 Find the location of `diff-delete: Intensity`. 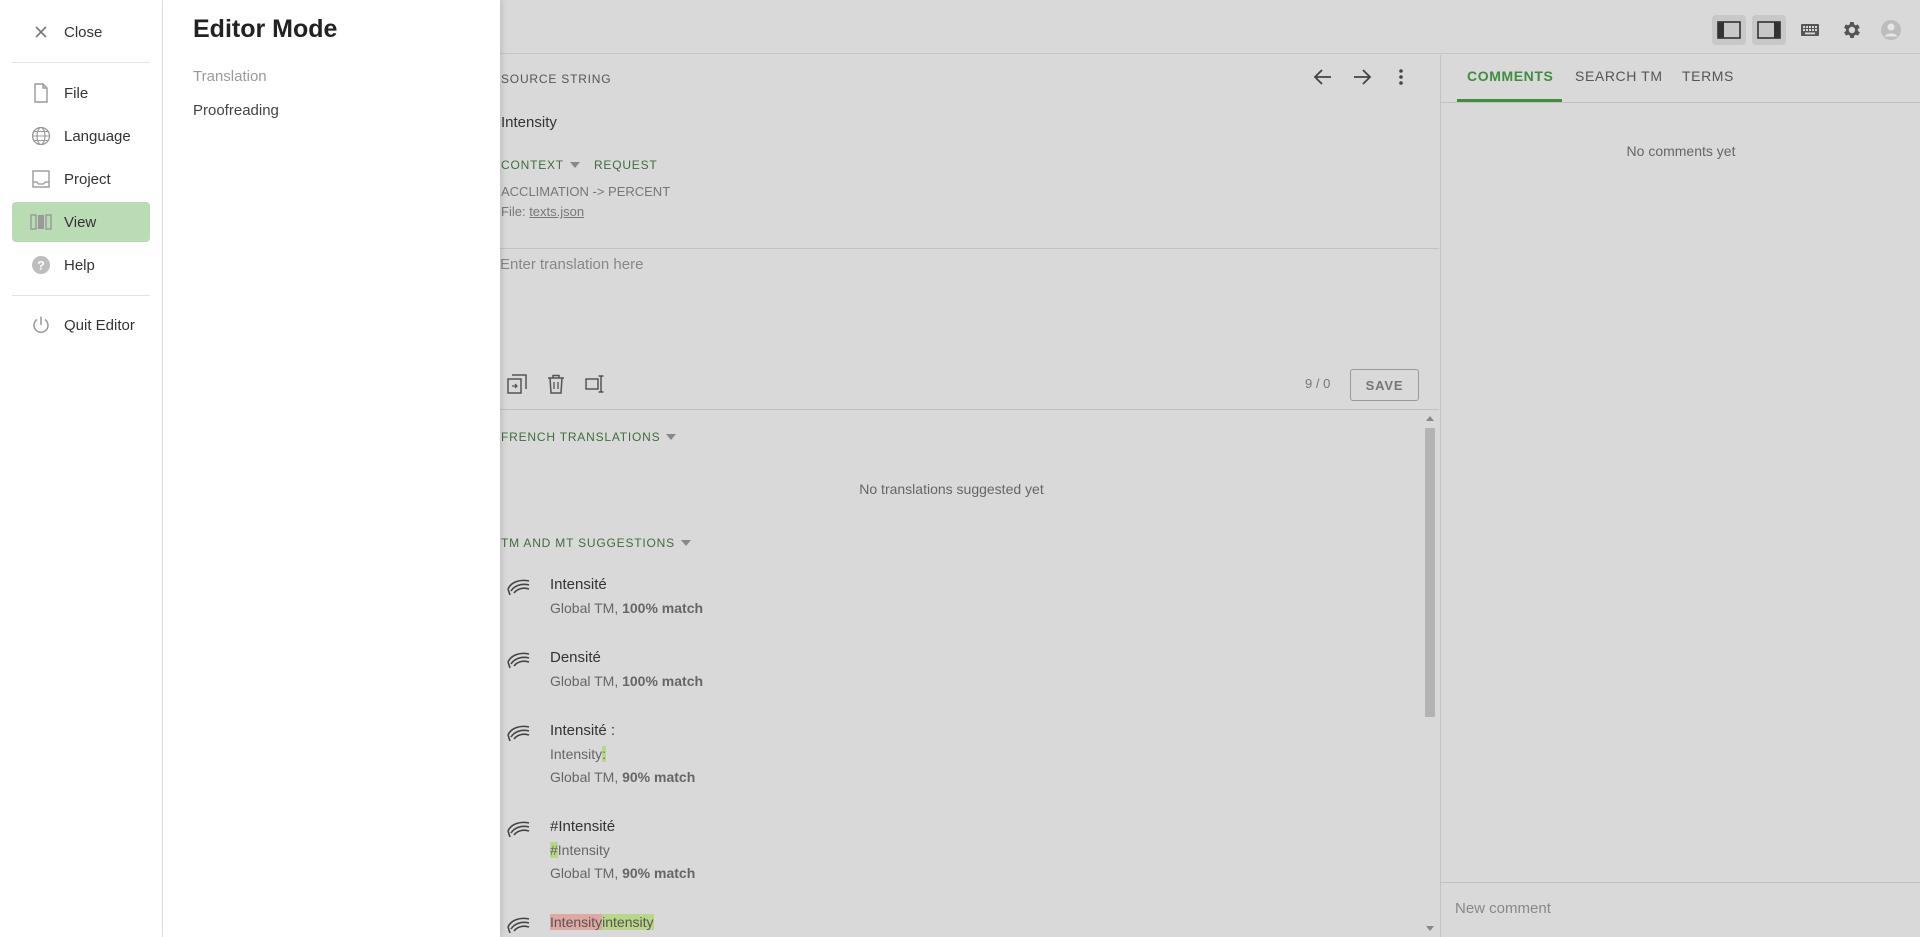

diff-delete: Intensity is located at coordinates (576, 922).